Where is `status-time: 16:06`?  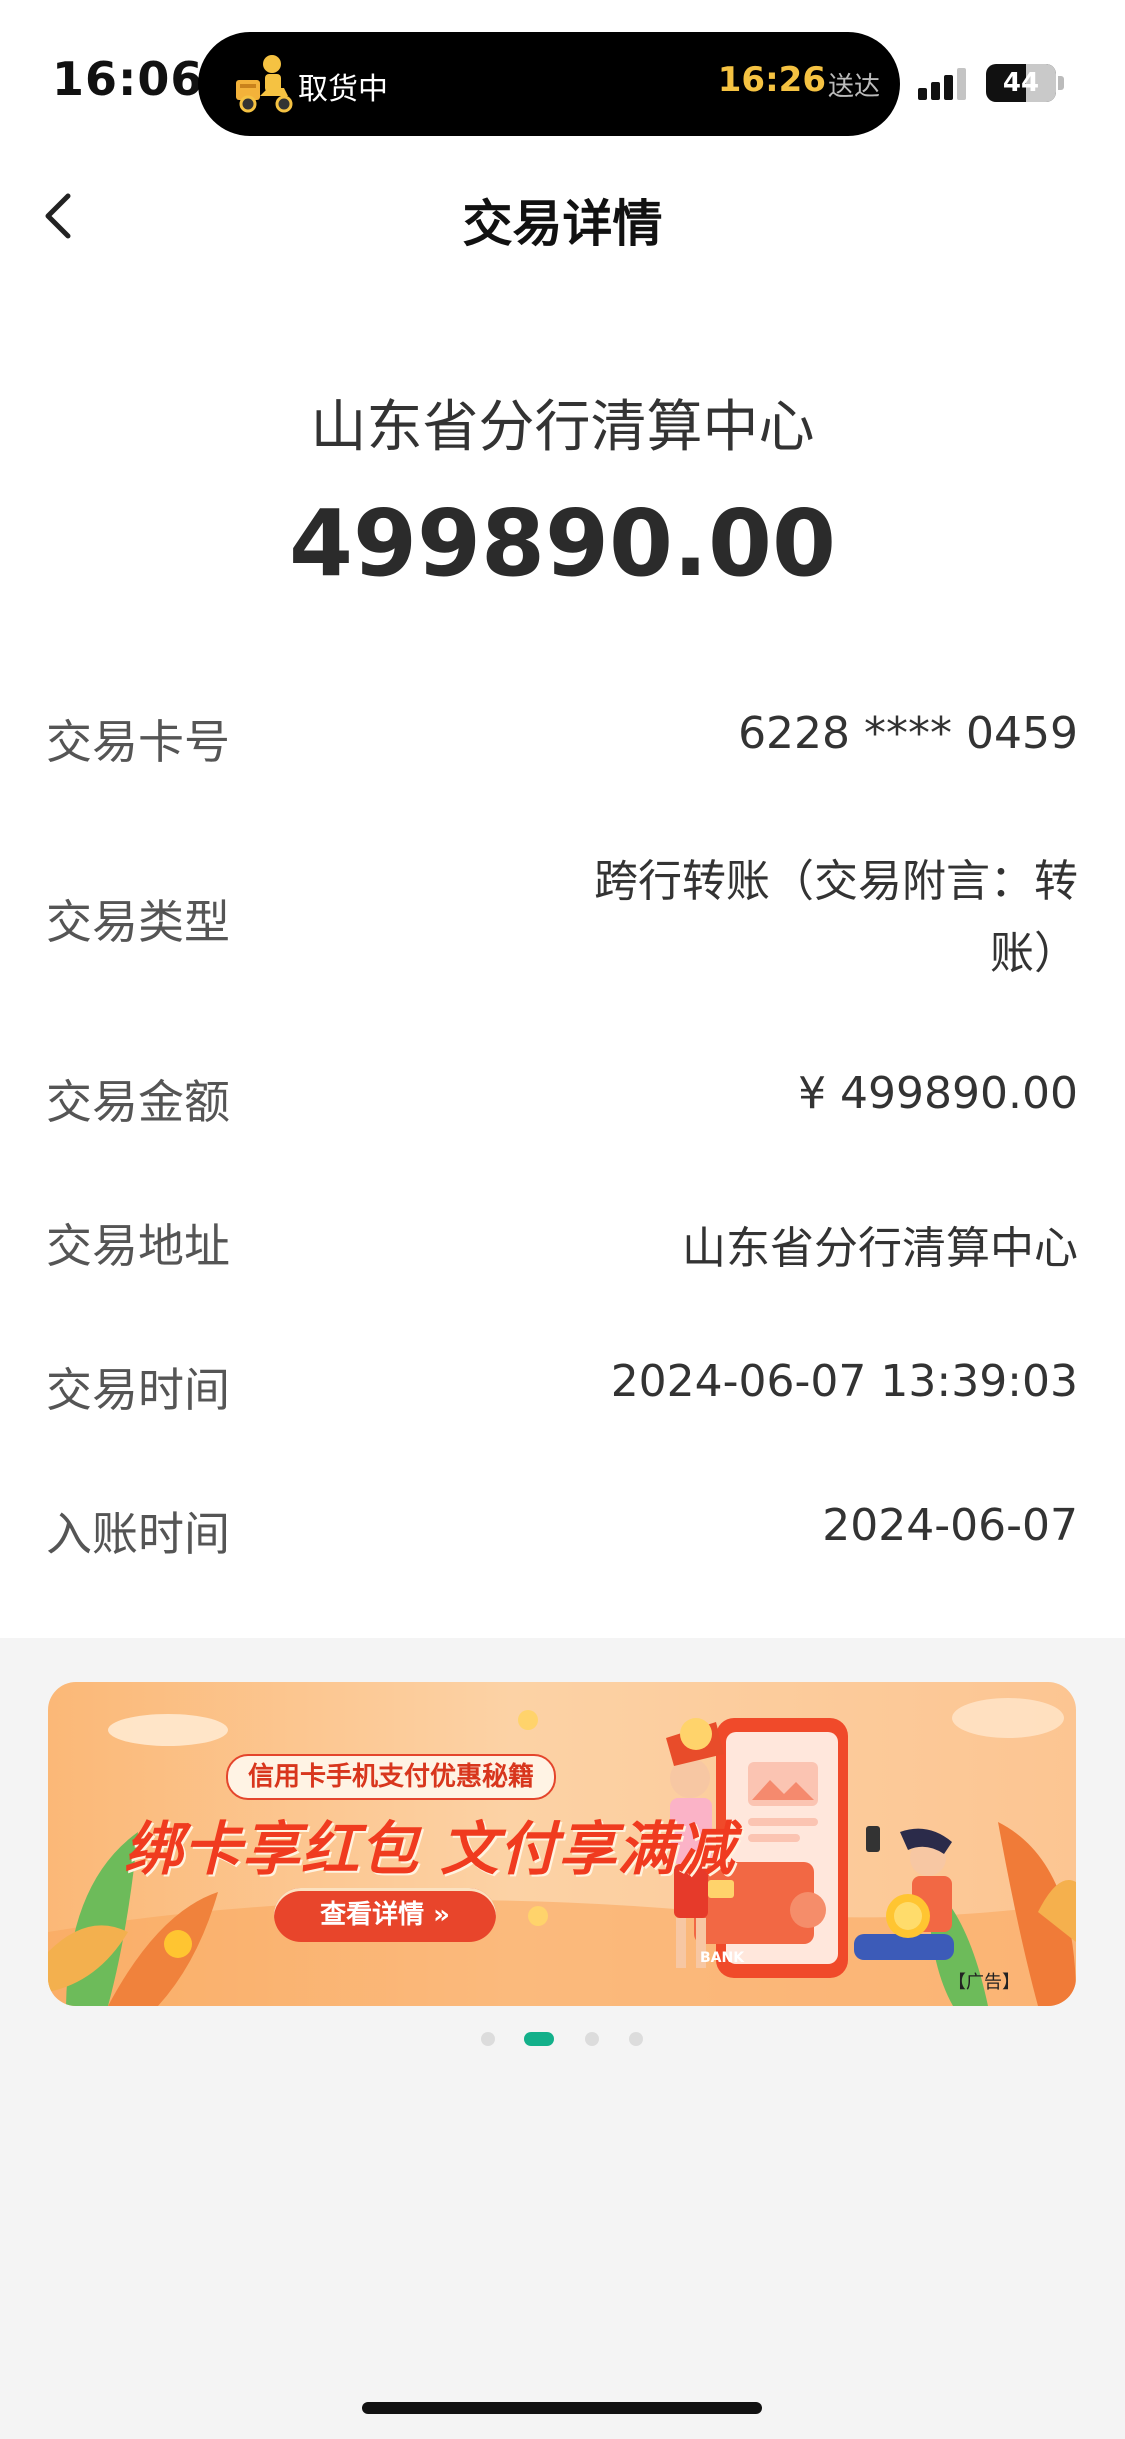 status-time: 16:06 is located at coordinates (128, 79).